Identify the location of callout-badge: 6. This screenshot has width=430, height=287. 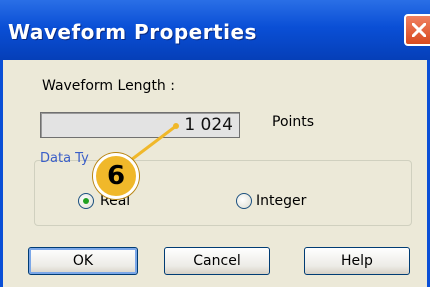
(116, 176).